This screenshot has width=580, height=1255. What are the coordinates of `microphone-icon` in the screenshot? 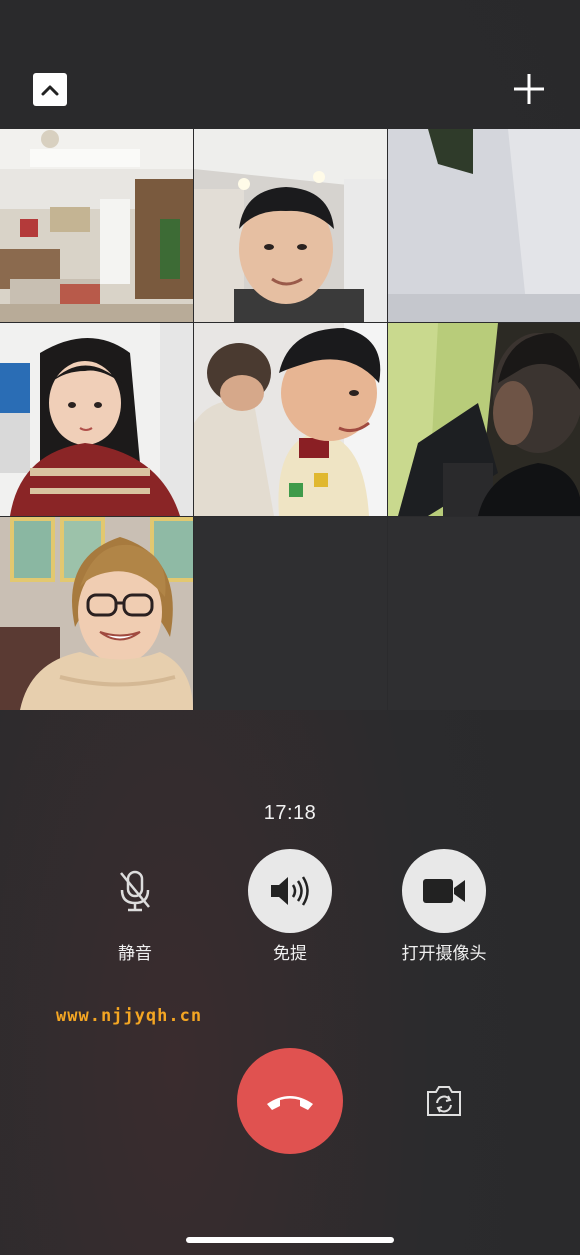 It's located at (135, 891).